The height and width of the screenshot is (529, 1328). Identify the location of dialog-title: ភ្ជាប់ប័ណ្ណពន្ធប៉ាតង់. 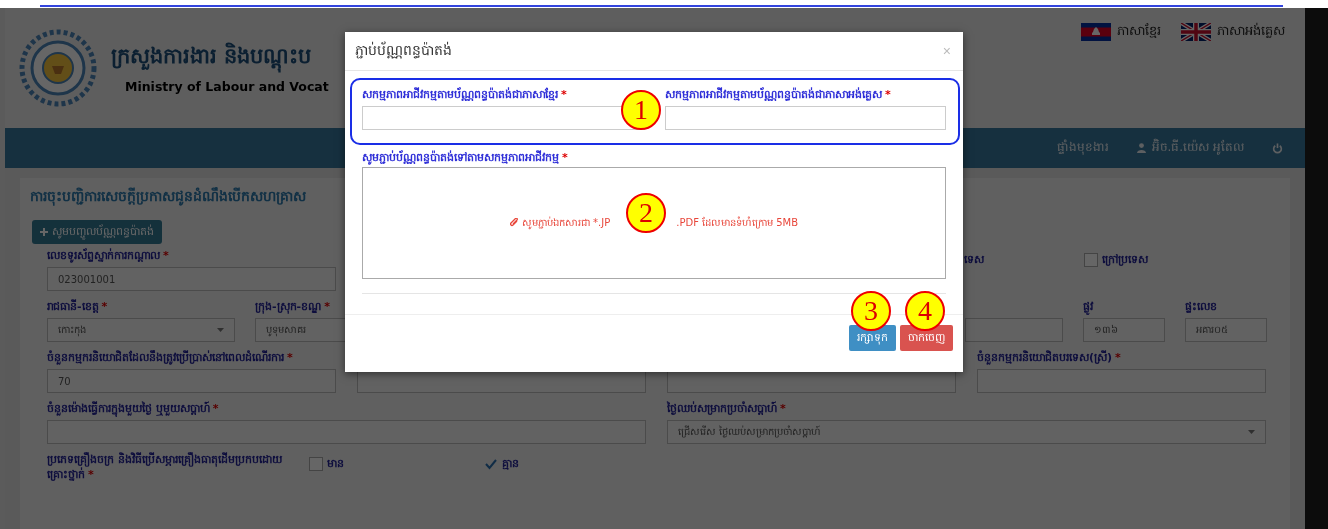
(403, 50).